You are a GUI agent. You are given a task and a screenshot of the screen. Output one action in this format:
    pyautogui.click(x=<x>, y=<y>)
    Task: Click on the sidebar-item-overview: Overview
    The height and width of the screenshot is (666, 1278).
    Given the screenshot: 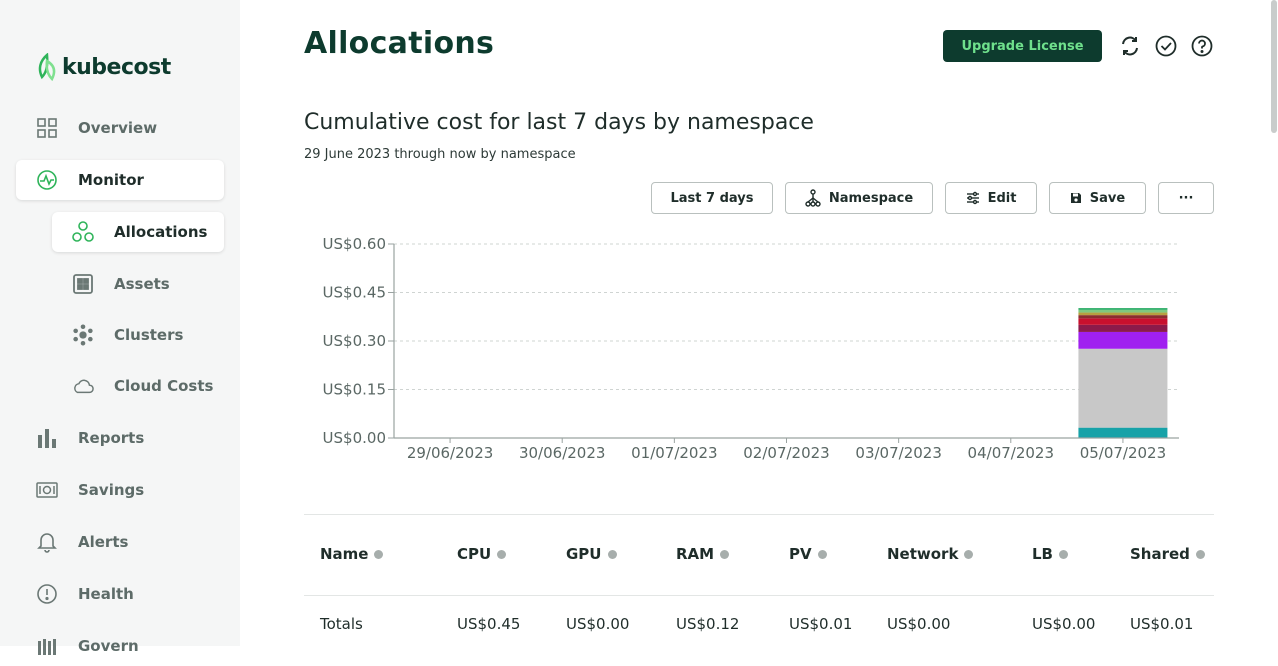 What is the action you would take?
    pyautogui.click(x=131, y=128)
    